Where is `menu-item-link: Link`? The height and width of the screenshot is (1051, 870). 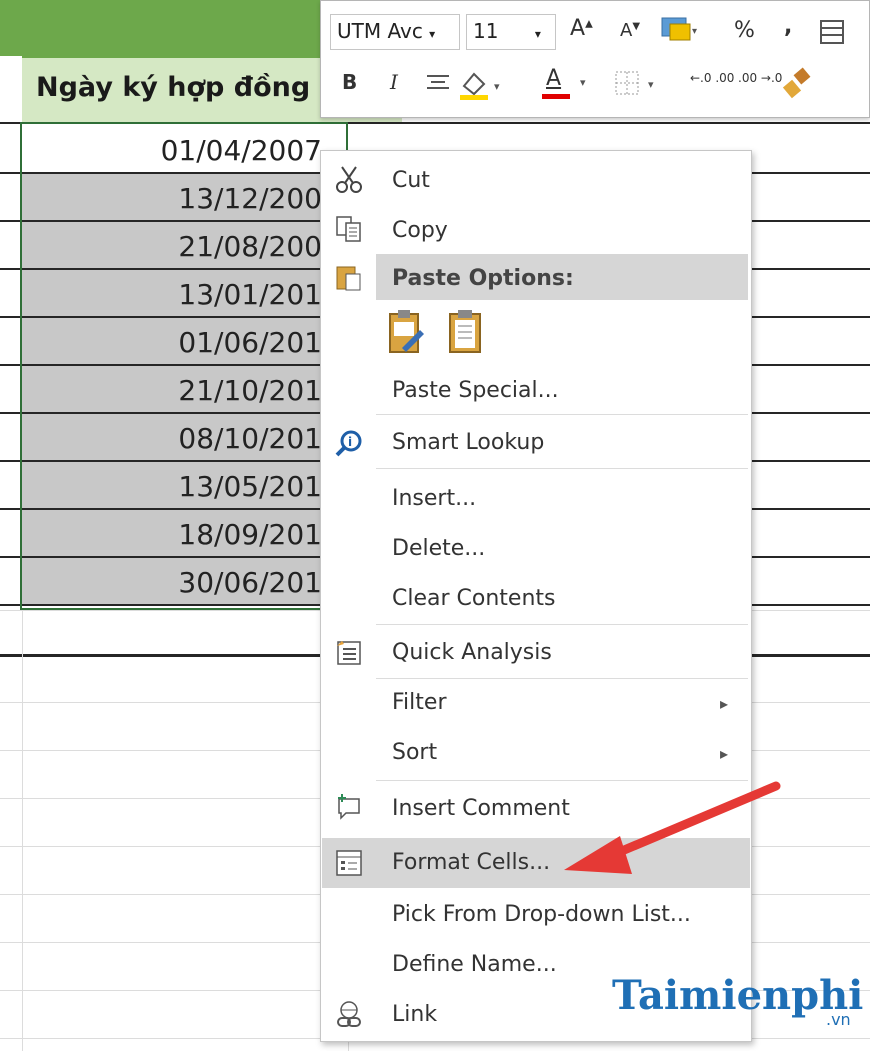
menu-item-link: Link is located at coordinates (414, 1014).